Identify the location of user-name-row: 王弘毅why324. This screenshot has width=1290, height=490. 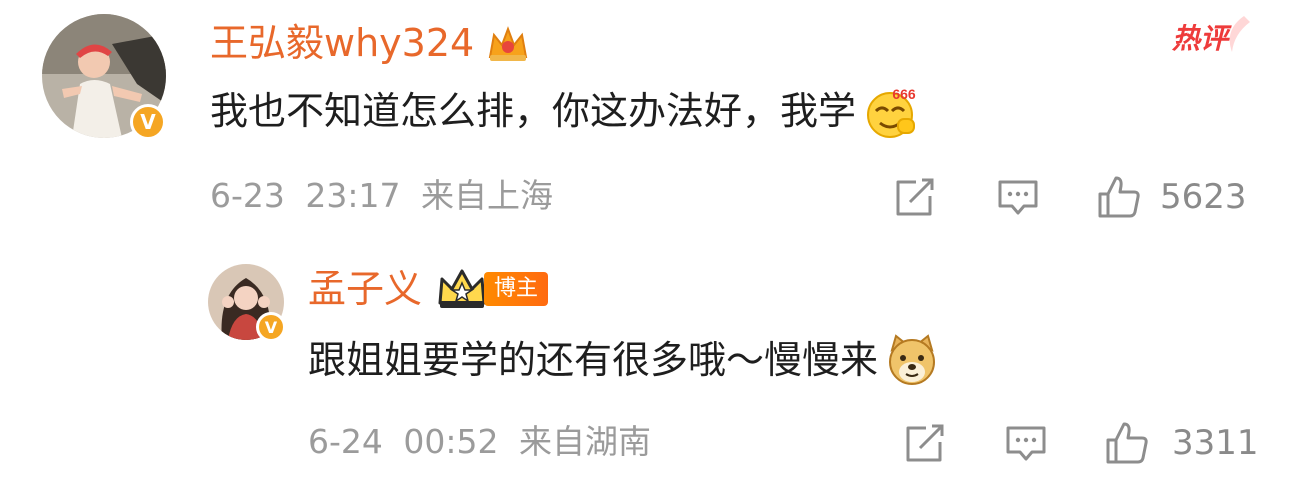
(370, 43).